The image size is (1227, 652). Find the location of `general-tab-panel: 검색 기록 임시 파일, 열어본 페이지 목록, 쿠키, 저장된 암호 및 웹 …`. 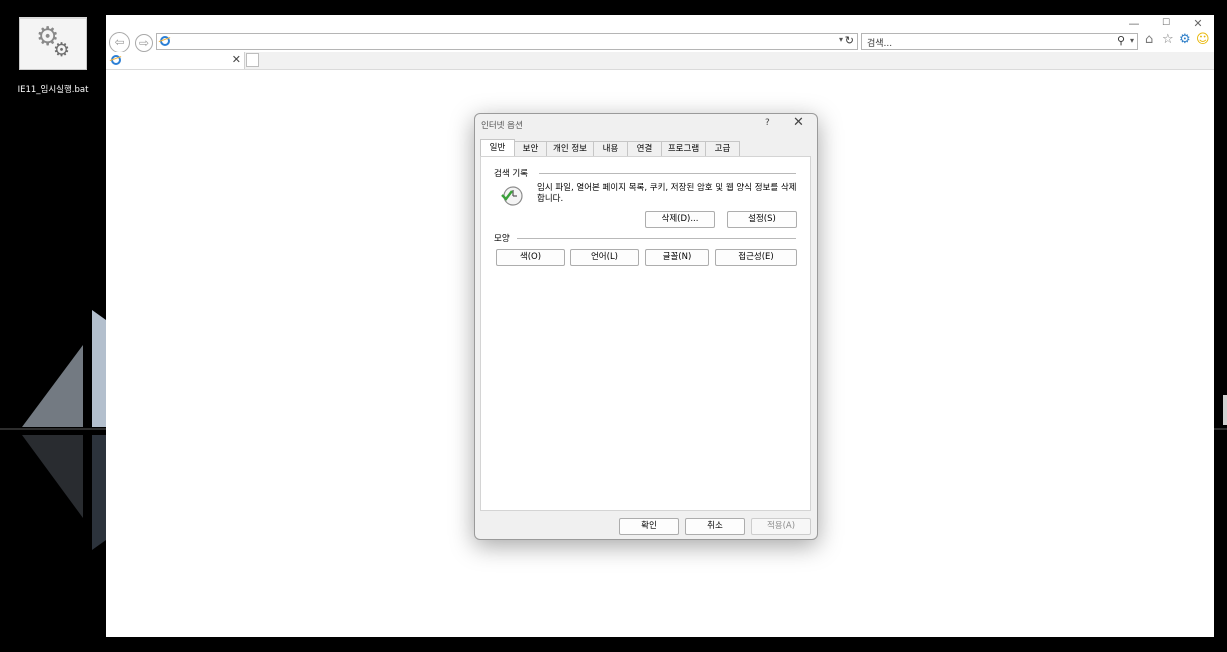

general-tab-panel: 검색 기록 임시 파일, 열어본 페이지 목록, 쿠키, 저장된 암호 및 웹 … is located at coordinates (645, 333).